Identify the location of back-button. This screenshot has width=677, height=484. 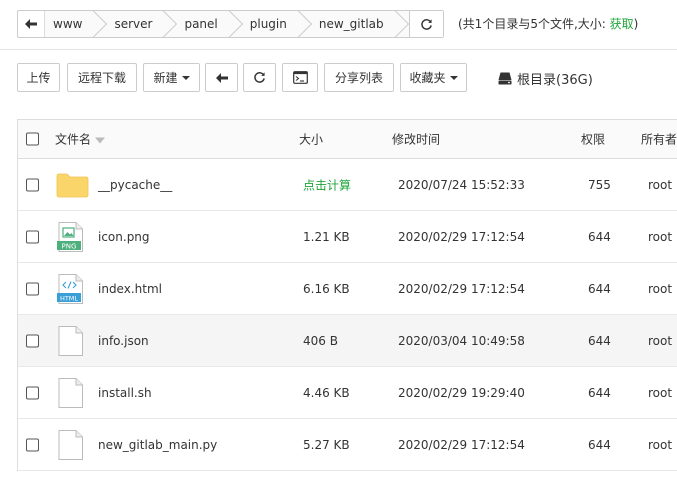
(221, 77).